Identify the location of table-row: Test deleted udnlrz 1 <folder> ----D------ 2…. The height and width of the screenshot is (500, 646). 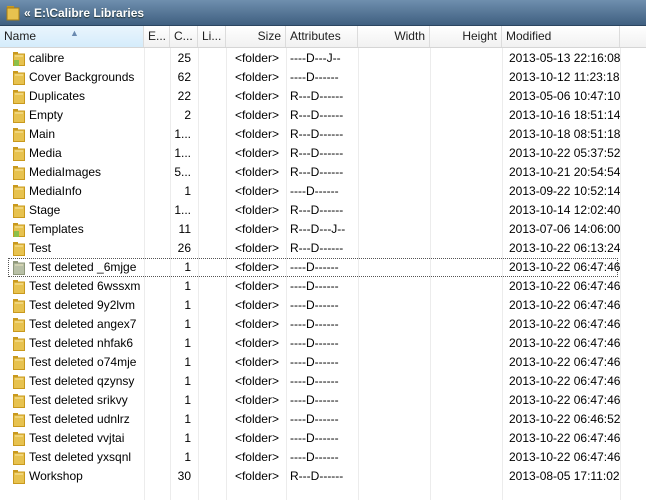
(323, 419).